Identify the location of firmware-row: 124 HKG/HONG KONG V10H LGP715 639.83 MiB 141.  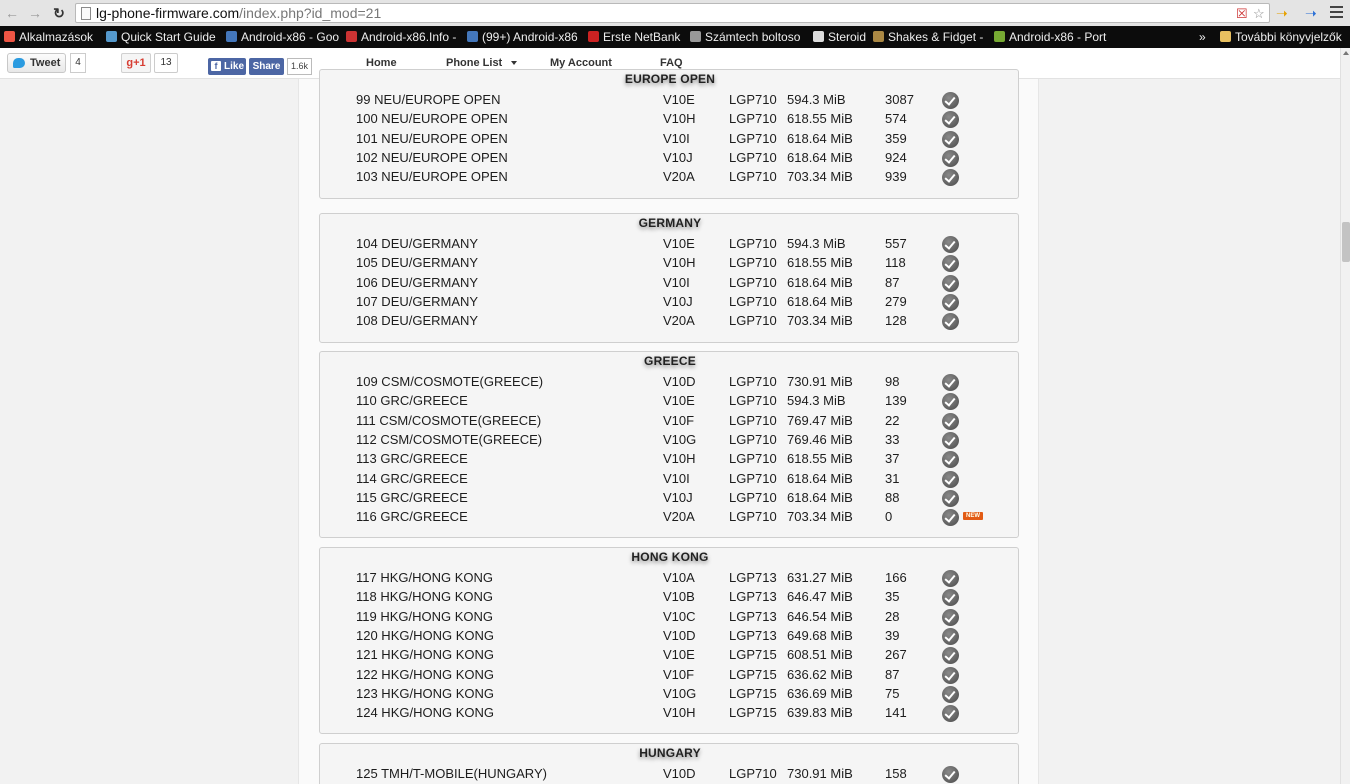
(670, 714).